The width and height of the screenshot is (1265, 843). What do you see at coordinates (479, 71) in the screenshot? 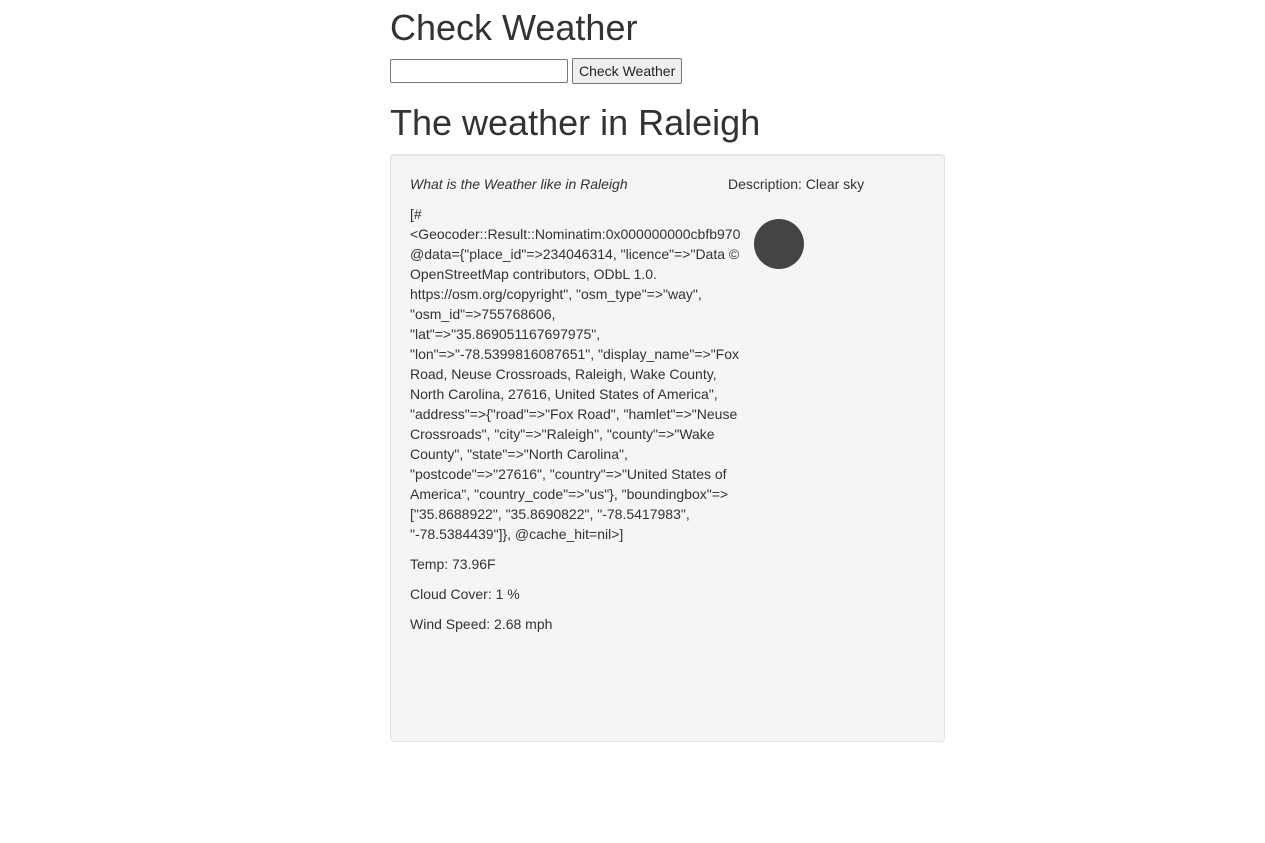
I see `city-input` at bounding box center [479, 71].